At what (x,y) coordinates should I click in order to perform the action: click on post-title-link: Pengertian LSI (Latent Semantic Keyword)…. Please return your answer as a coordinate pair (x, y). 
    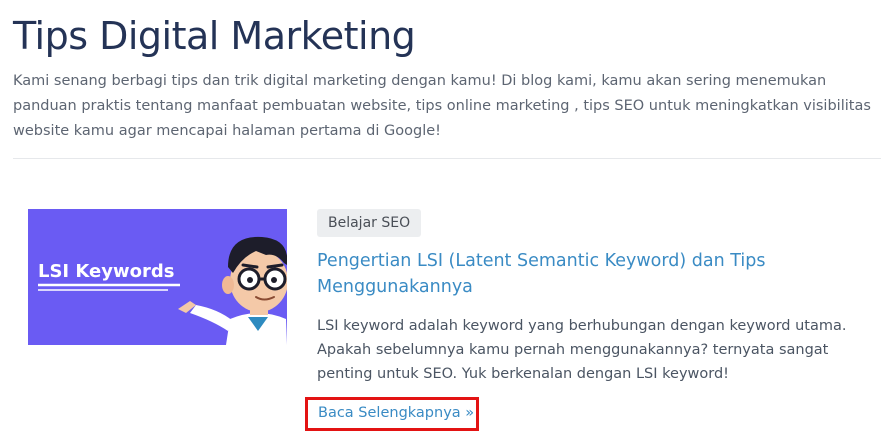
    Looking at the image, I should click on (577, 274).